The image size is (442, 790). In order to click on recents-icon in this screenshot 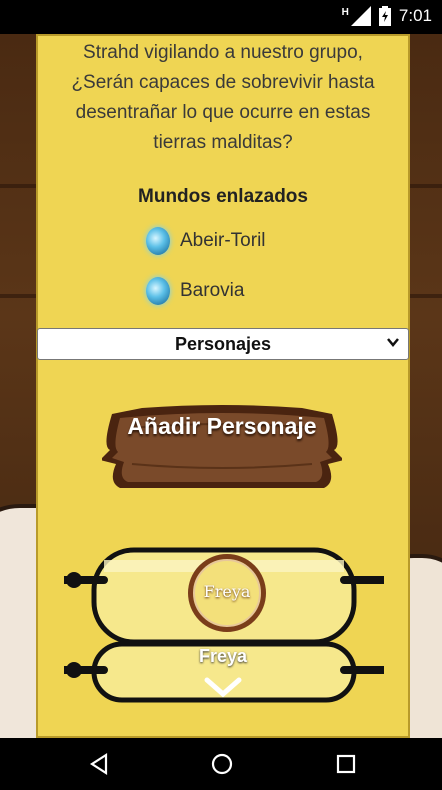, I will do `click(346, 764)`.